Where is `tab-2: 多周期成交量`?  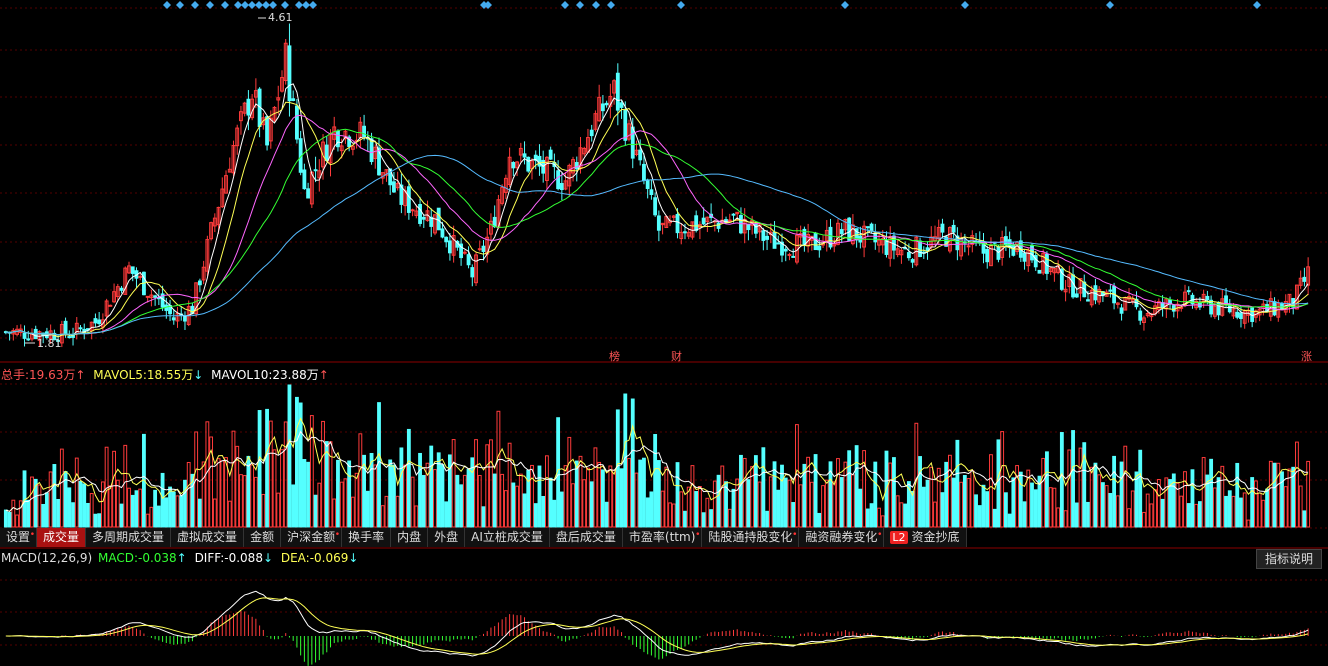 tab-2: 多周期成交量 is located at coordinates (129, 537).